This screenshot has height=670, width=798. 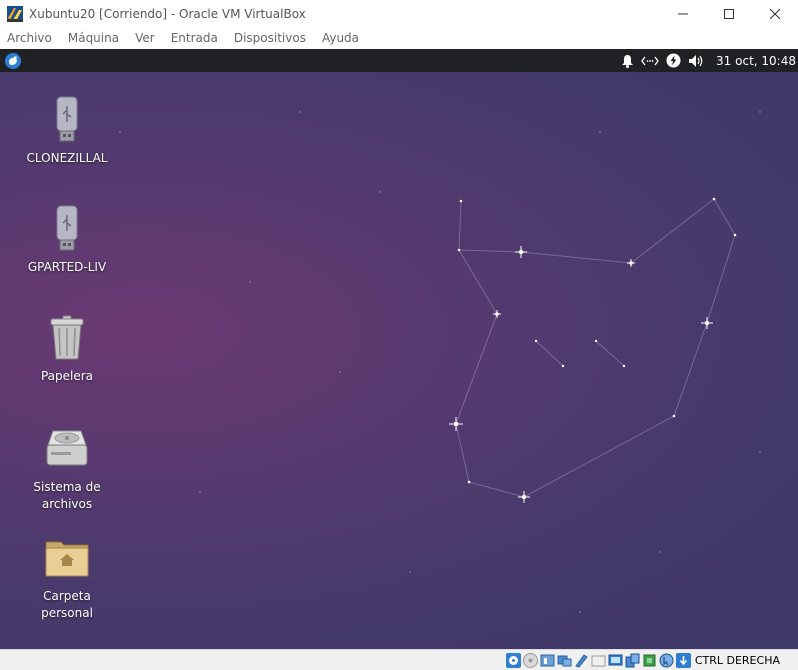 What do you see at coordinates (67, 449) in the screenshot?
I see `hard-drive-icon` at bounding box center [67, 449].